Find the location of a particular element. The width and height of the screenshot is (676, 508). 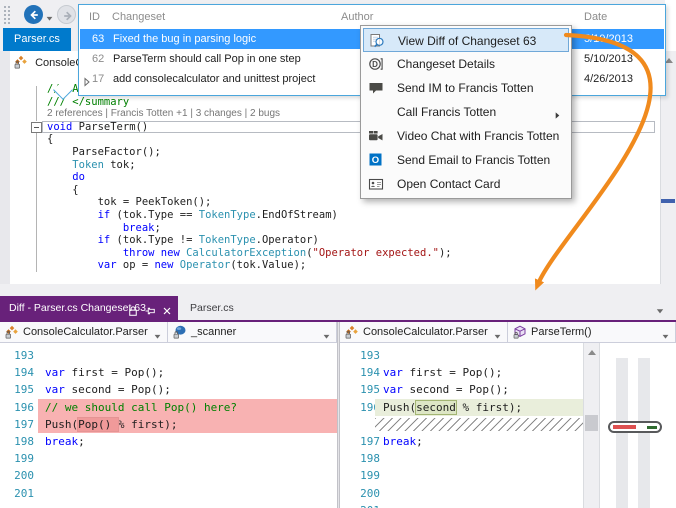

menu-item-label: View Diff of Changeset 63 is located at coordinates (467, 41).